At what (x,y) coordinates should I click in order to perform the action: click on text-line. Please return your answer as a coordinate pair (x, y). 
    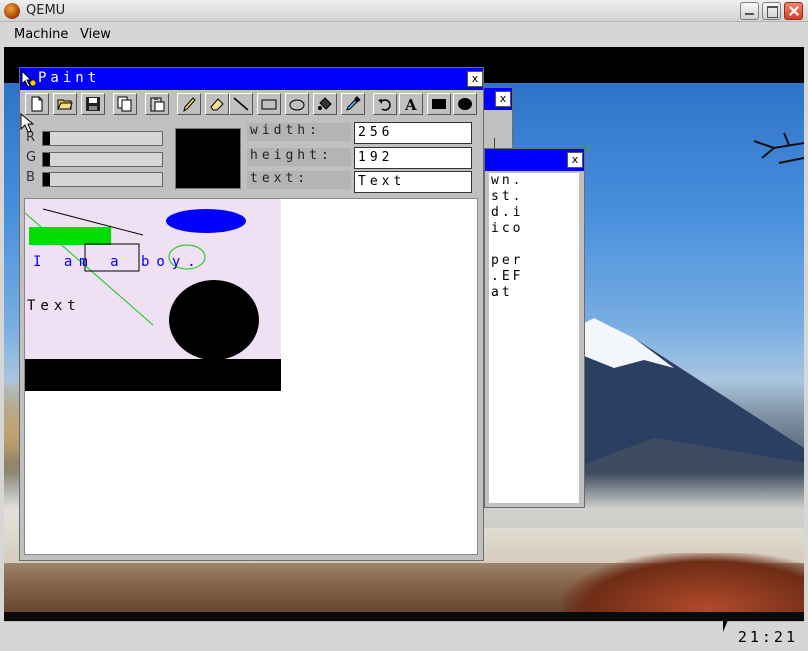
    Looking at the image, I should click on (535, 245).